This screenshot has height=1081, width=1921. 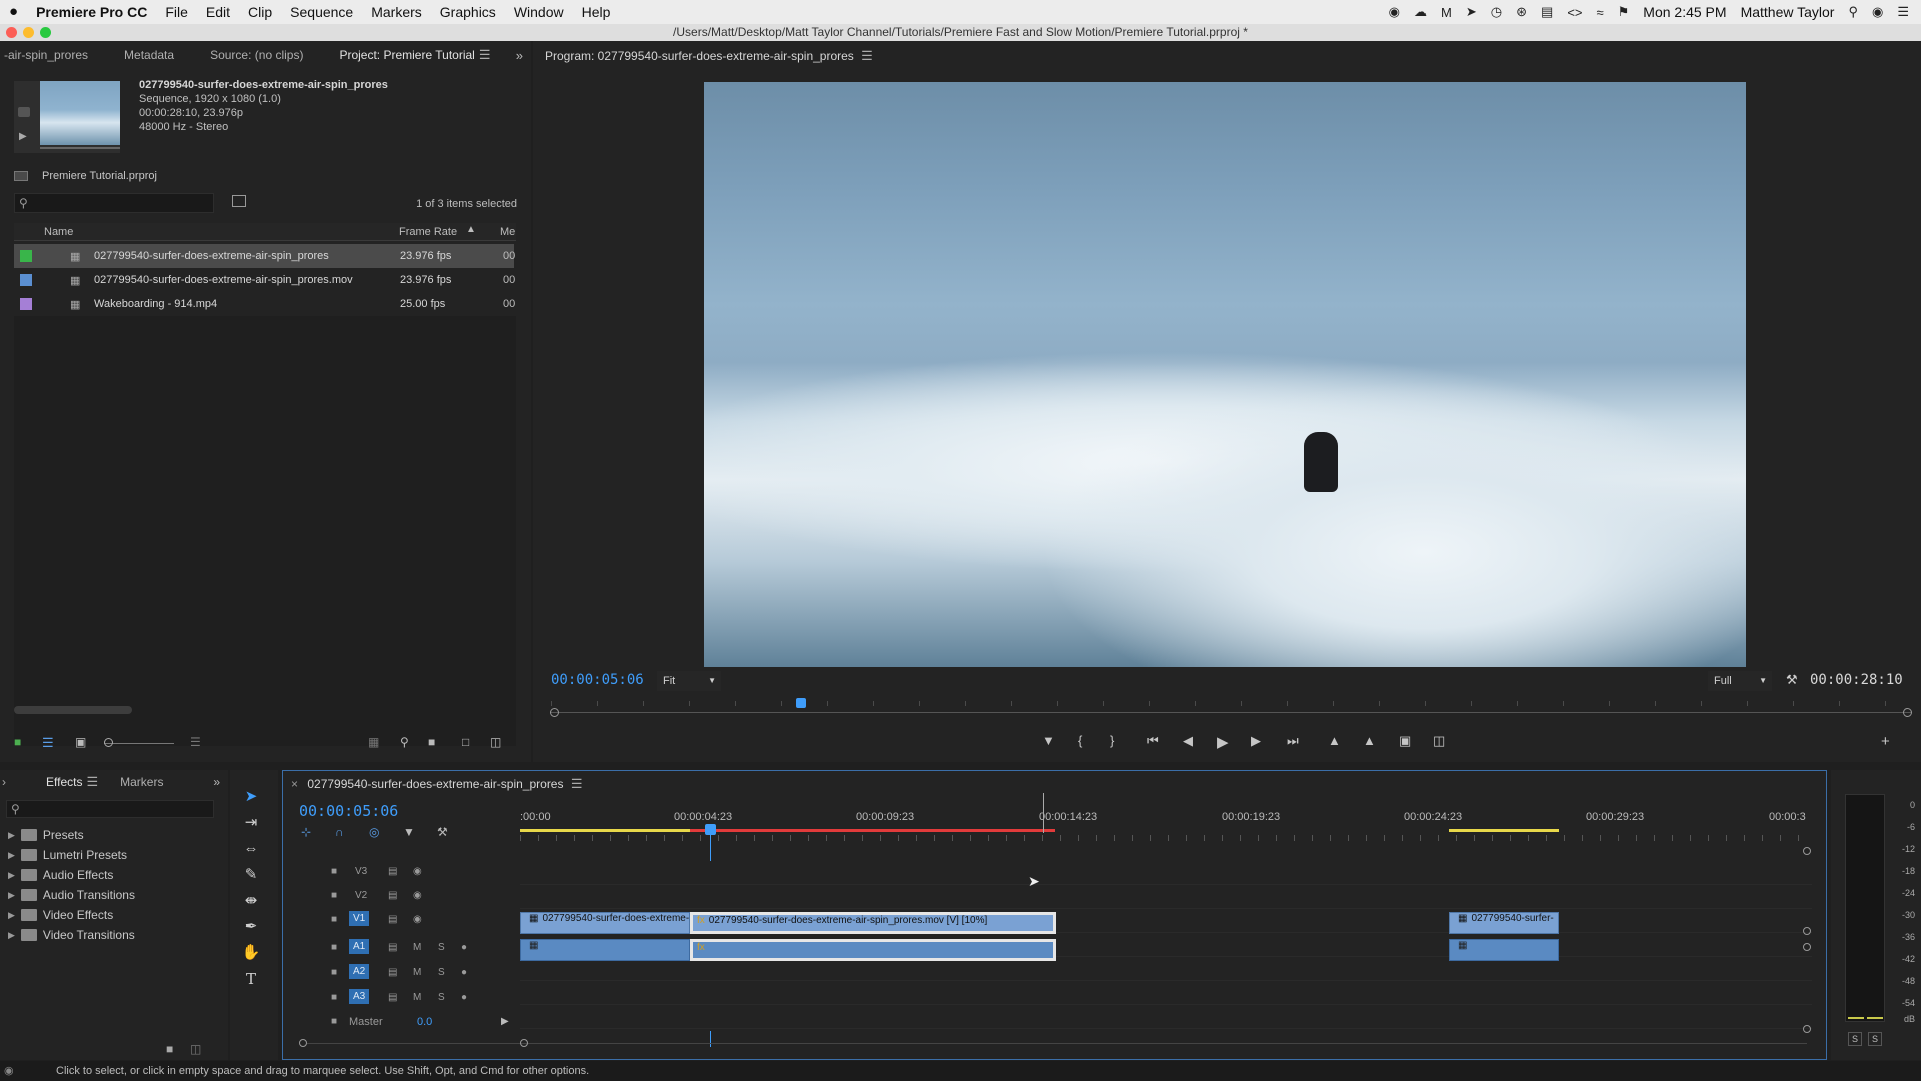 I want to click on menu-window: Window, so click(x=539, y=12).